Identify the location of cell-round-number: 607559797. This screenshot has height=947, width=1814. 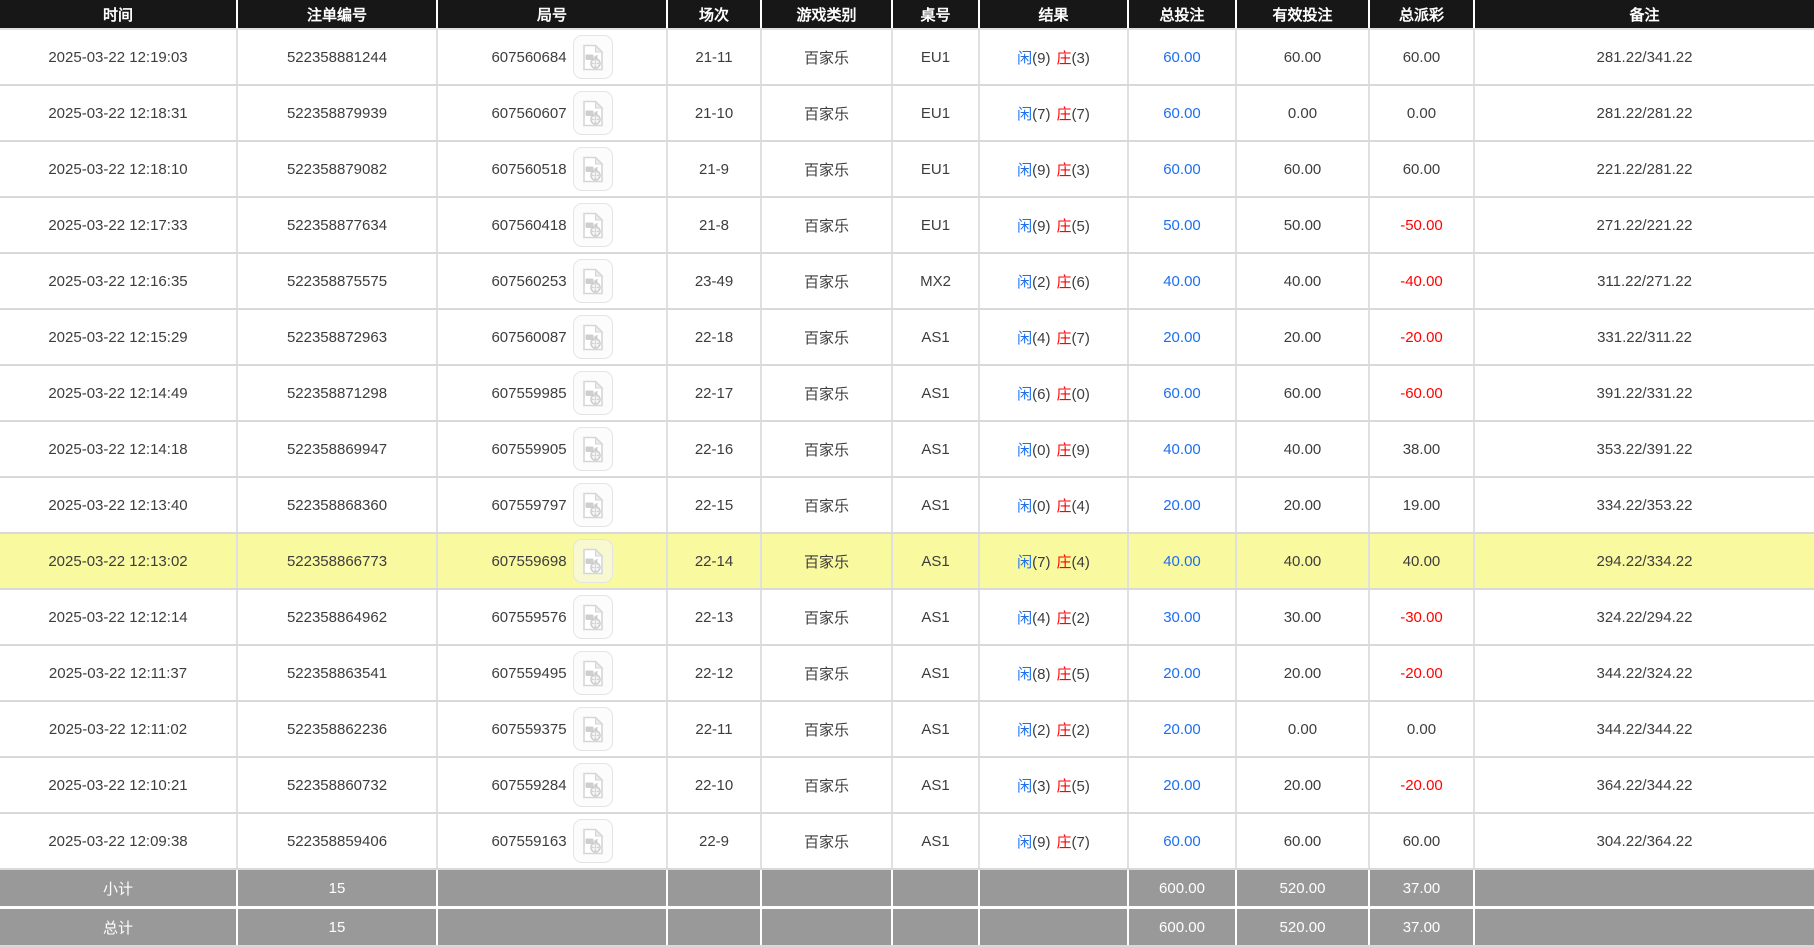
(552, 505).